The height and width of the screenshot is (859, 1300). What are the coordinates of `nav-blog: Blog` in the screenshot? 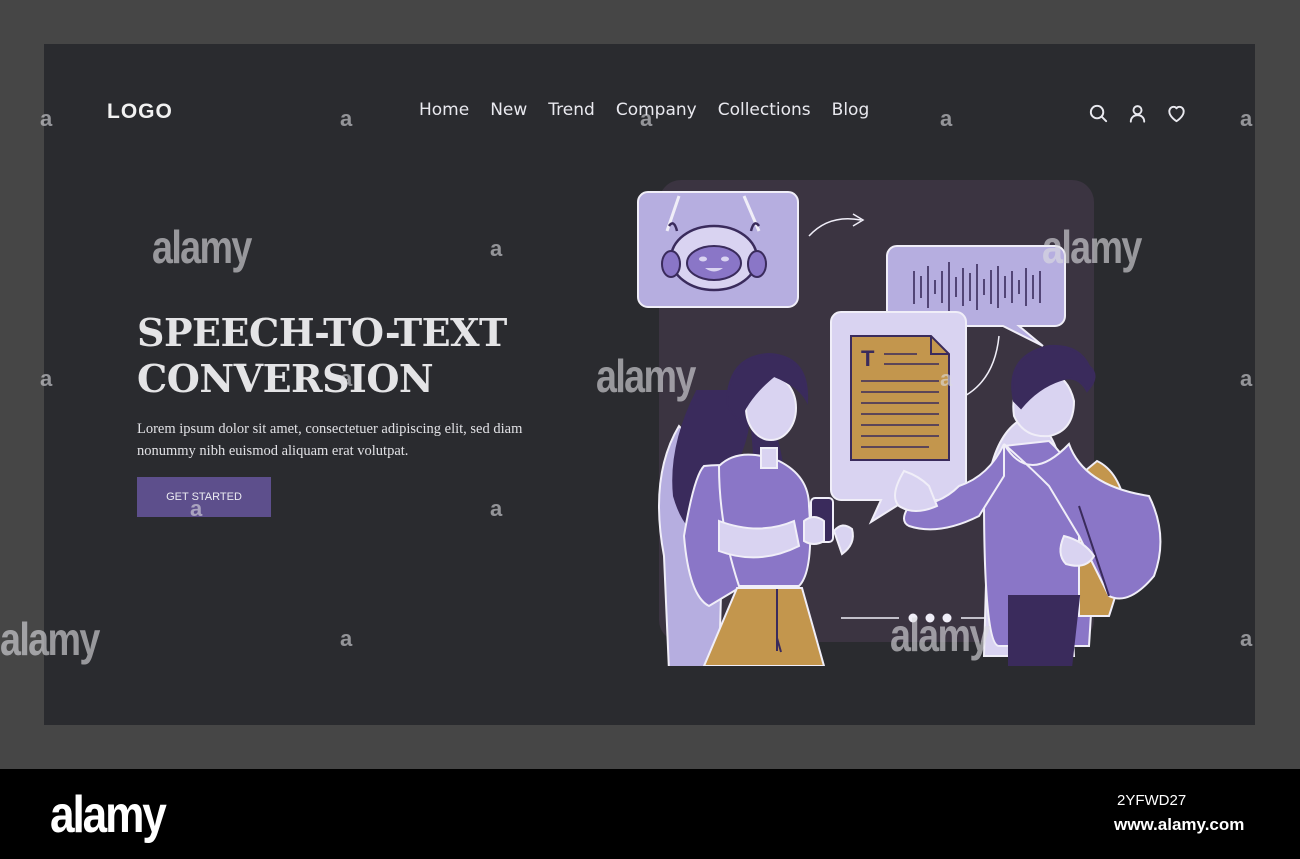 It's located at (851, 110).